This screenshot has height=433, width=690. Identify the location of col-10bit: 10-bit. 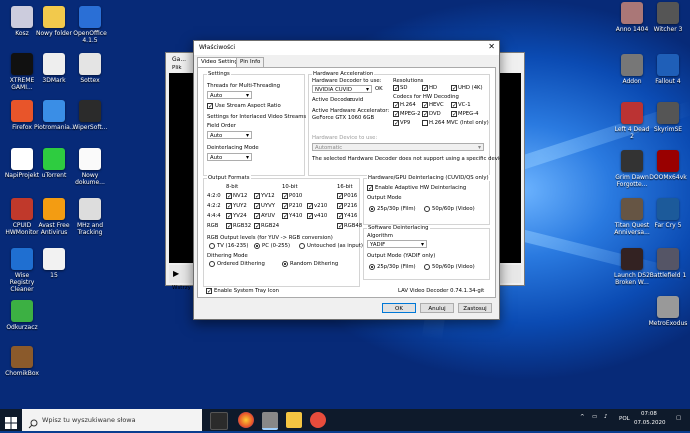
(290, 187).